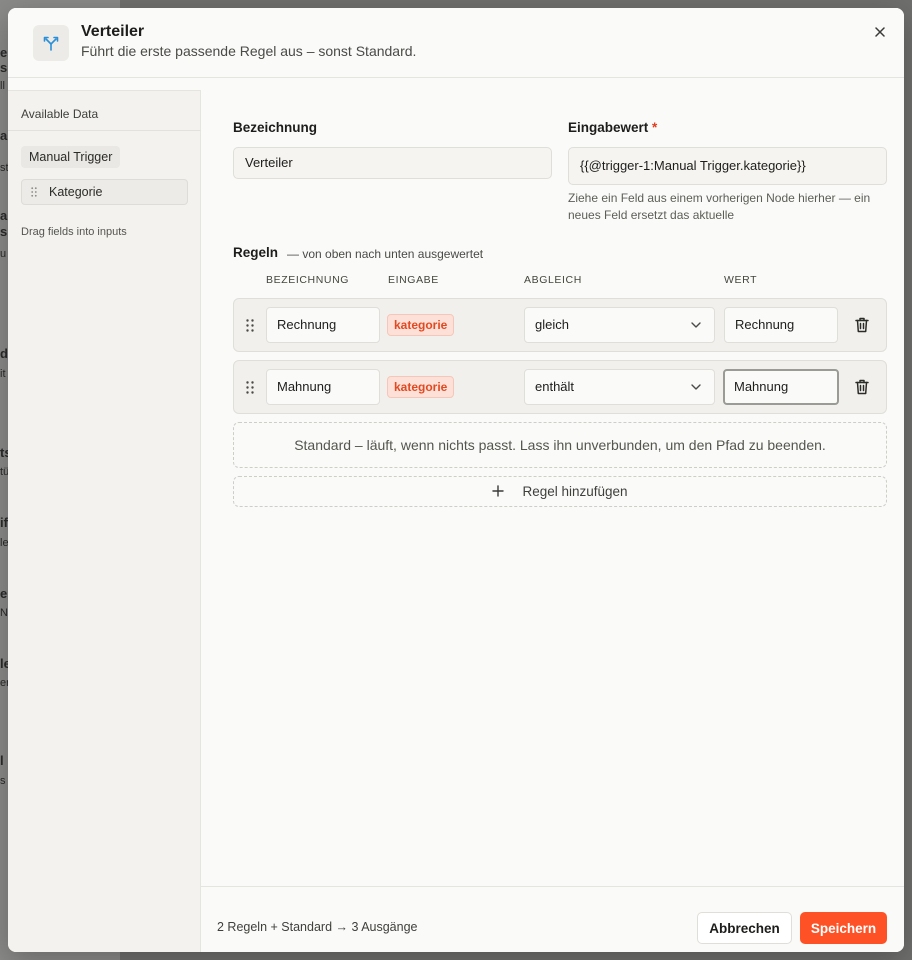  Describe the element at coordinates (76, 192) in the screenshot. I see `field-label: Kategorie` at that location.